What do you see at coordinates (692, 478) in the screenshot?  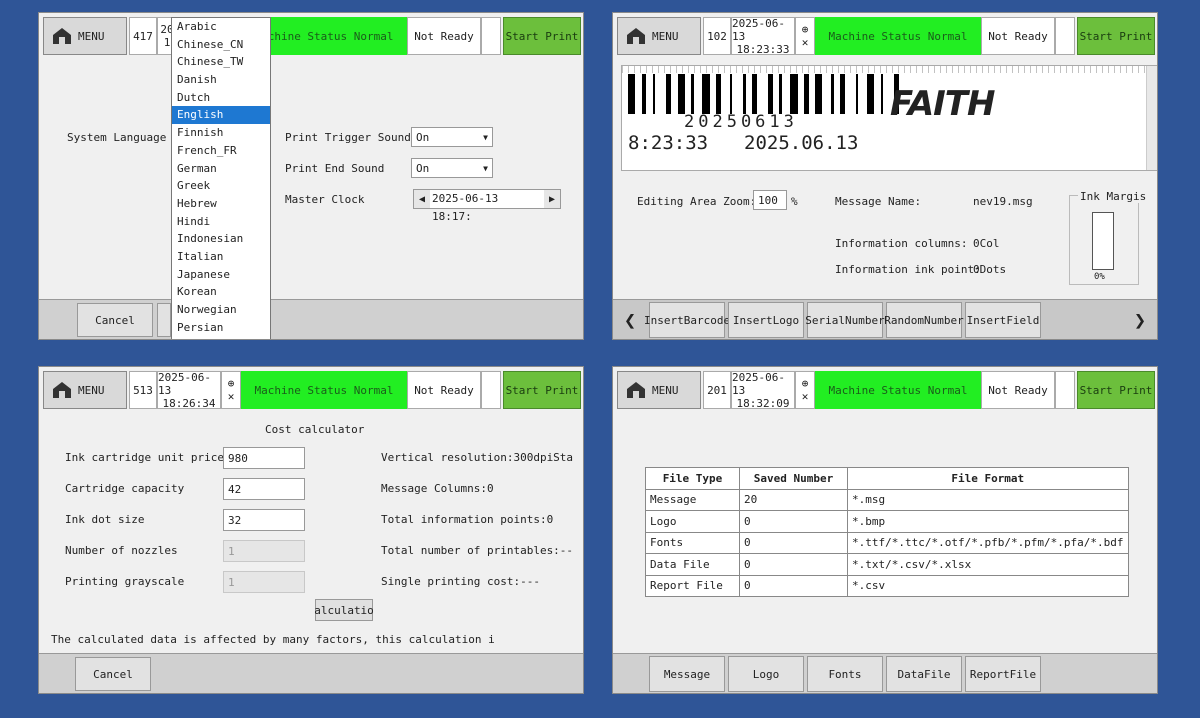 I see `column-header: File Type` at bounding box center [692, 478].